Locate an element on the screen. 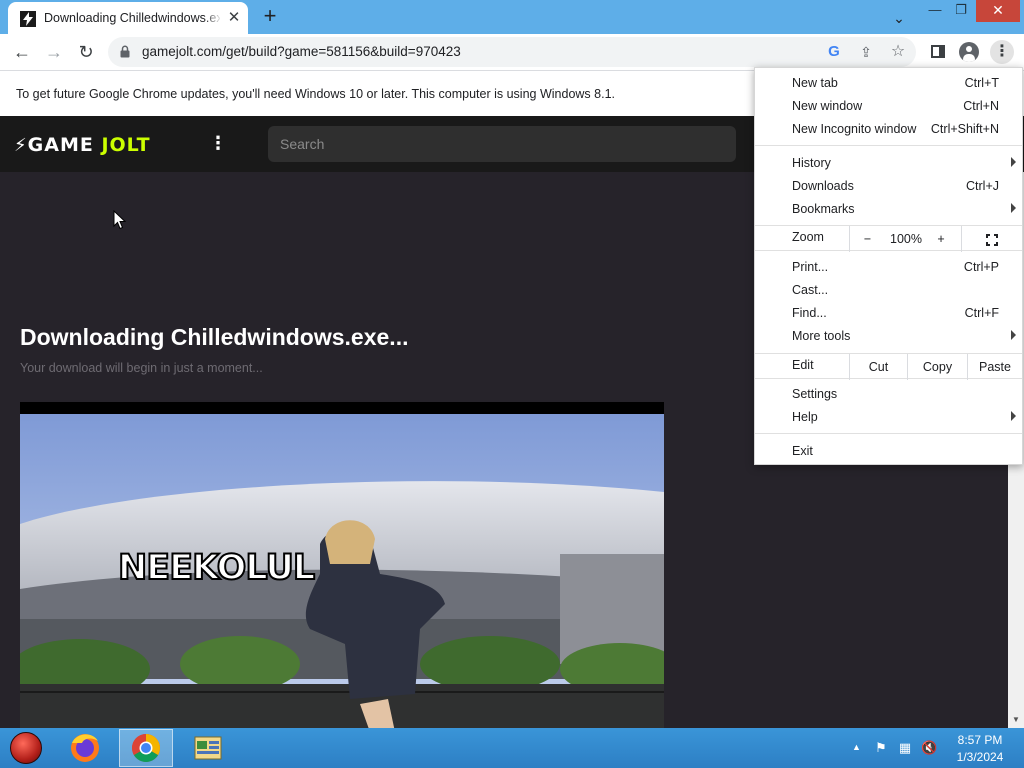 The image size is (1024, 768). bookmark-star-icon: ☆ is located at coordinates (898, 52).